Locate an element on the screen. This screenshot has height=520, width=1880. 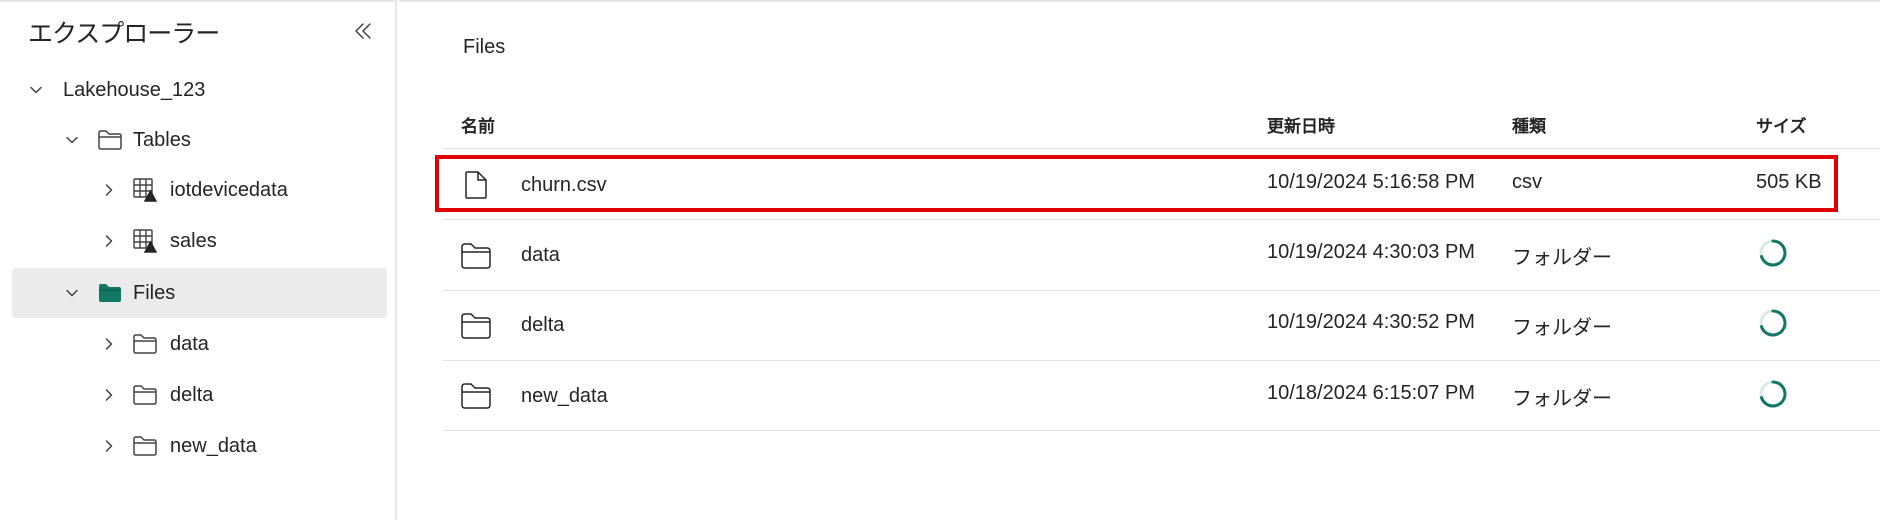
explorer-title: エクスプローラー is located at coordinates (124, 33).